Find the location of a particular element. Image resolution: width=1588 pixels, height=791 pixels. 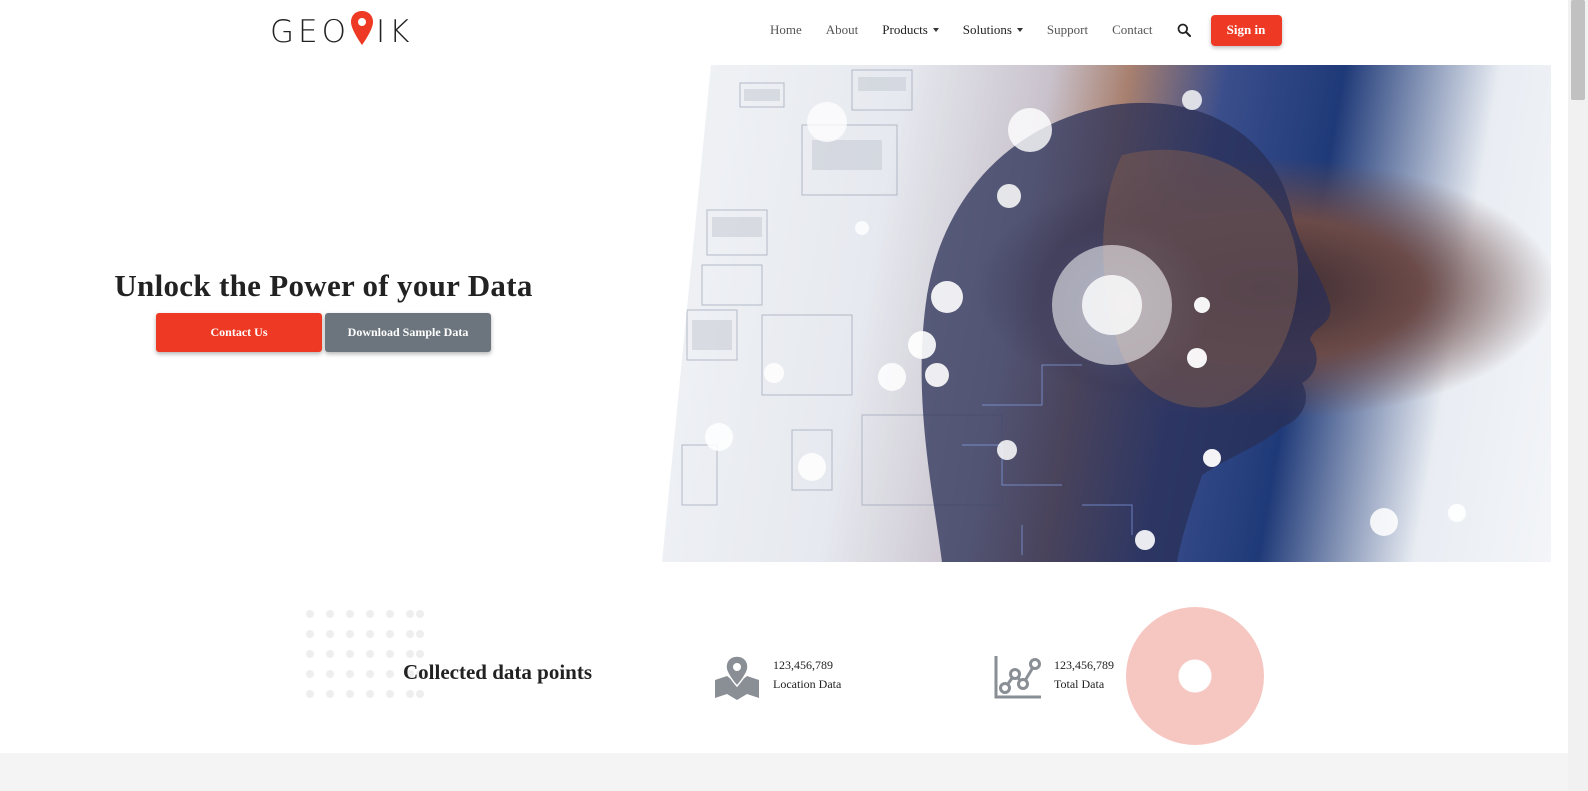

nav-contact-label: Contact is located at coordinates (1132, 29).